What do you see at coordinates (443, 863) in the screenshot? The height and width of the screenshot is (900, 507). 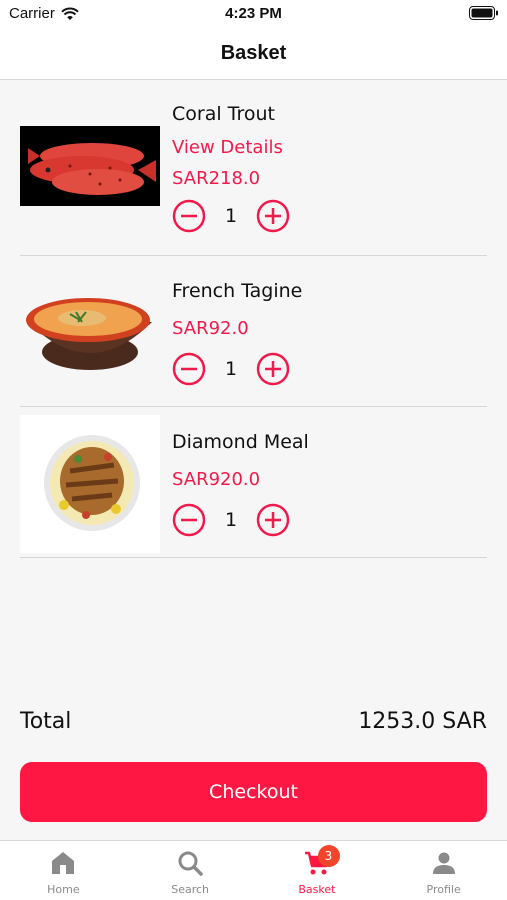 I see `person-icon` at bounding box center [443, 863].